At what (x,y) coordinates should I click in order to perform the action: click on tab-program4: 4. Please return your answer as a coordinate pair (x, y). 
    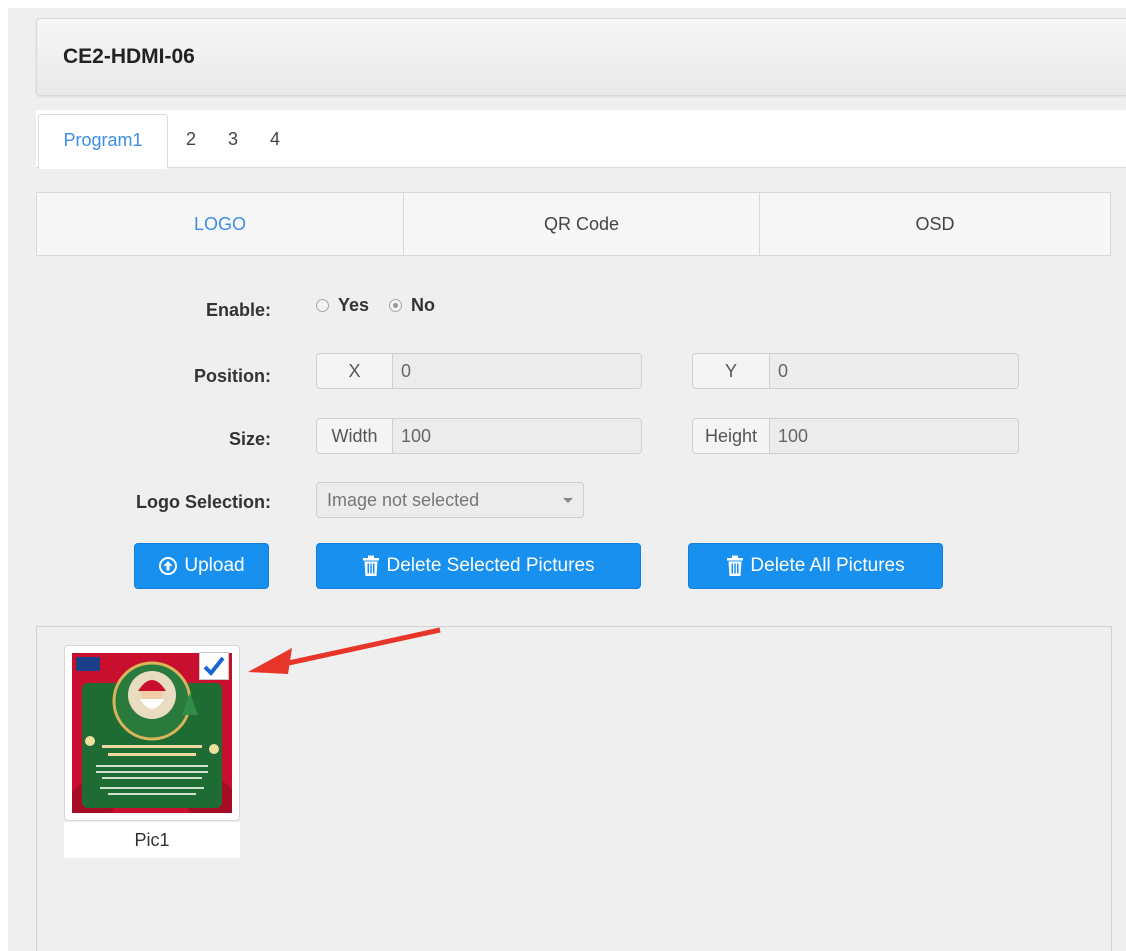
    Looking at the image, I should click on (275, 139).